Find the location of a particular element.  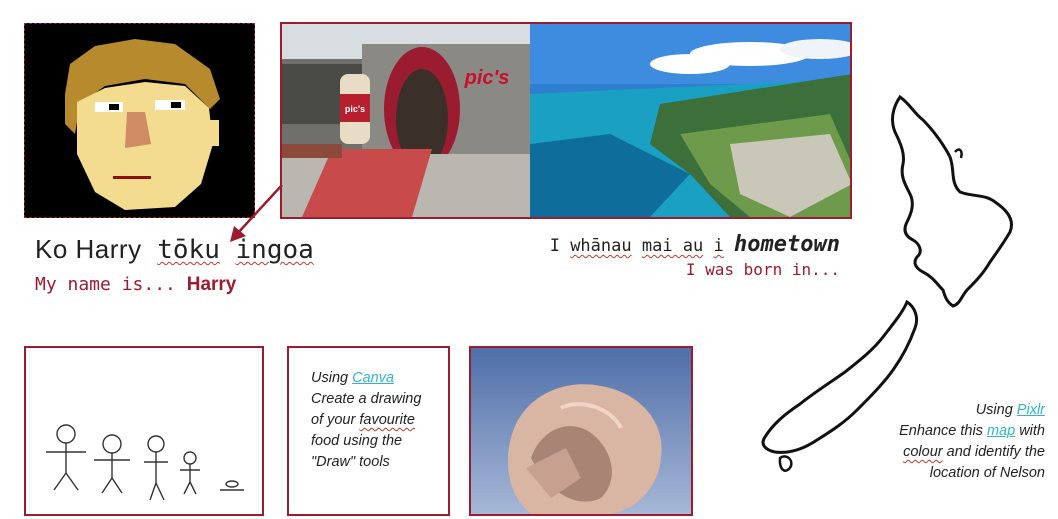

english-name-line: My name is... Harry is located at coordinates (135, 285).